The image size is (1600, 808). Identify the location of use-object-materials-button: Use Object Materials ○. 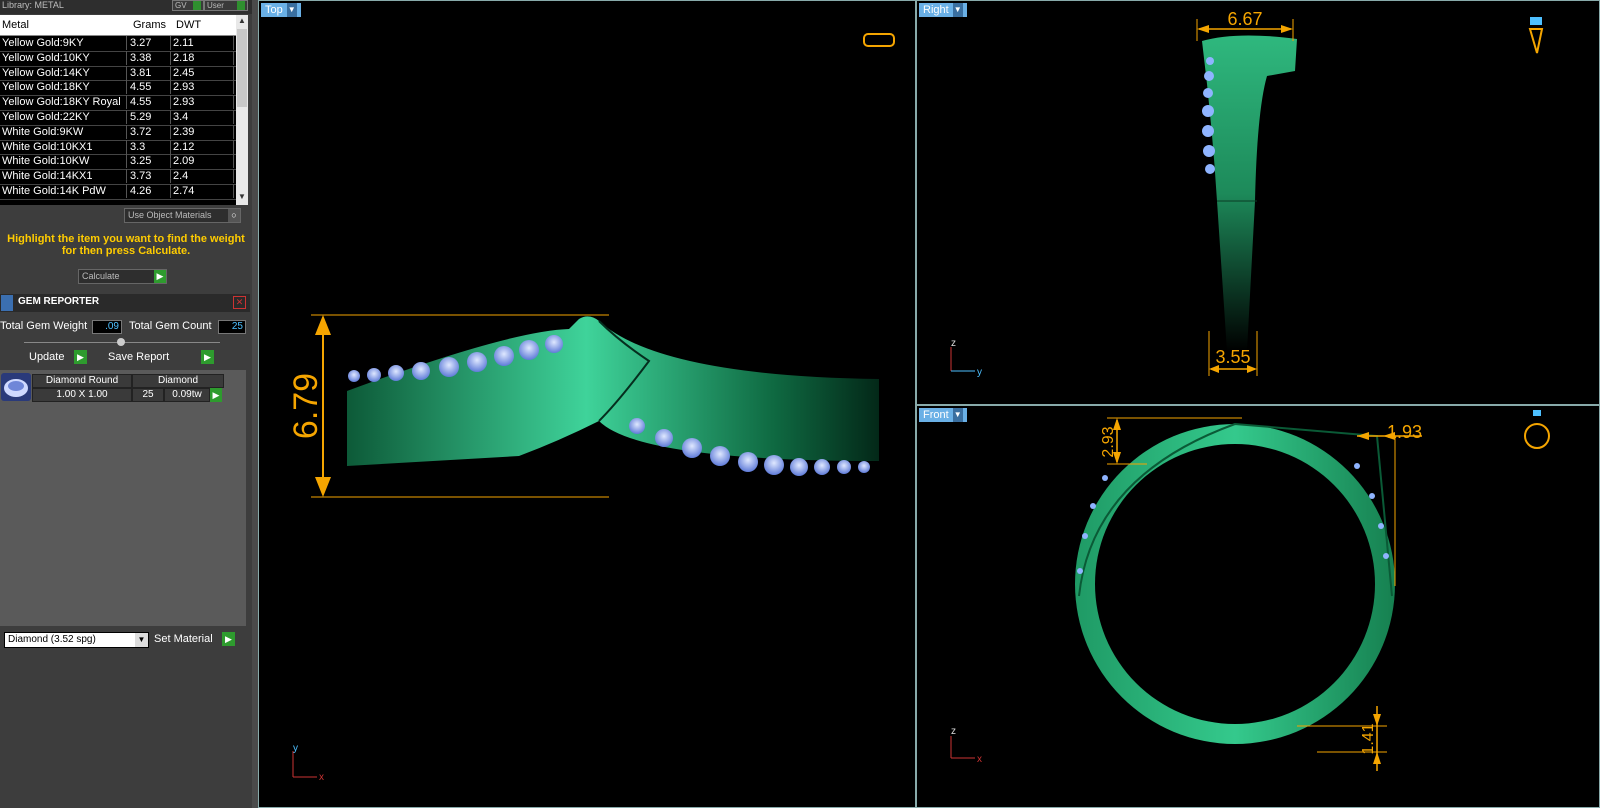
(182, 215).